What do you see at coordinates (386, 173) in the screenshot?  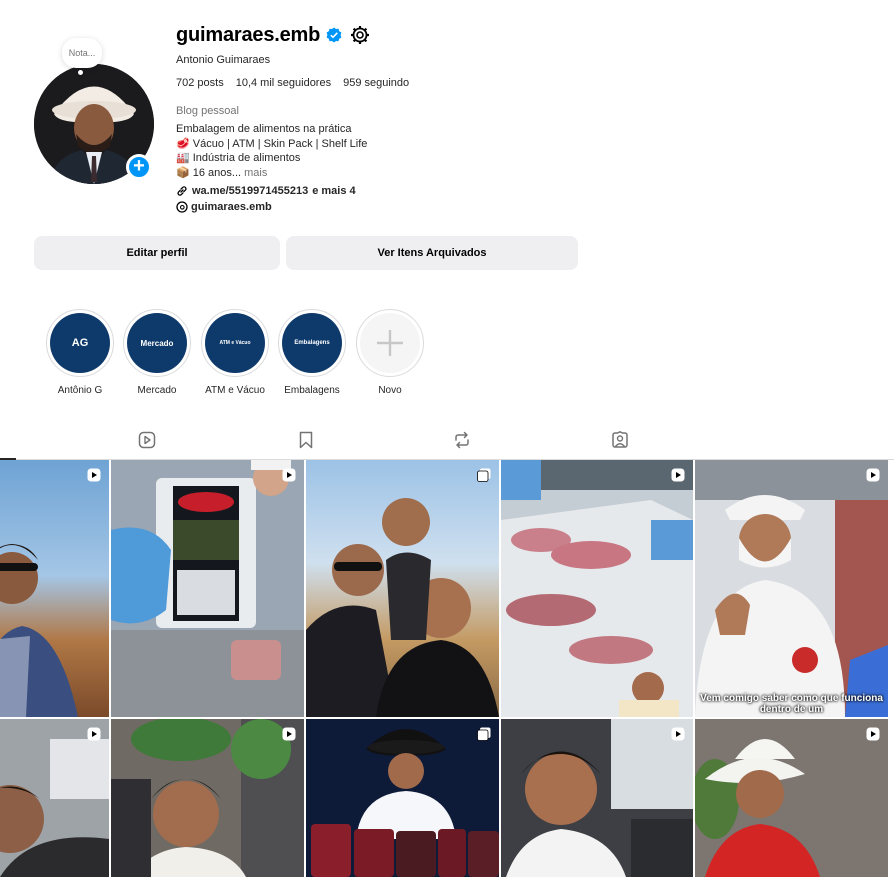 I see `bio-line: 📦 16 anos... mais` at bounding box center [386, 173].